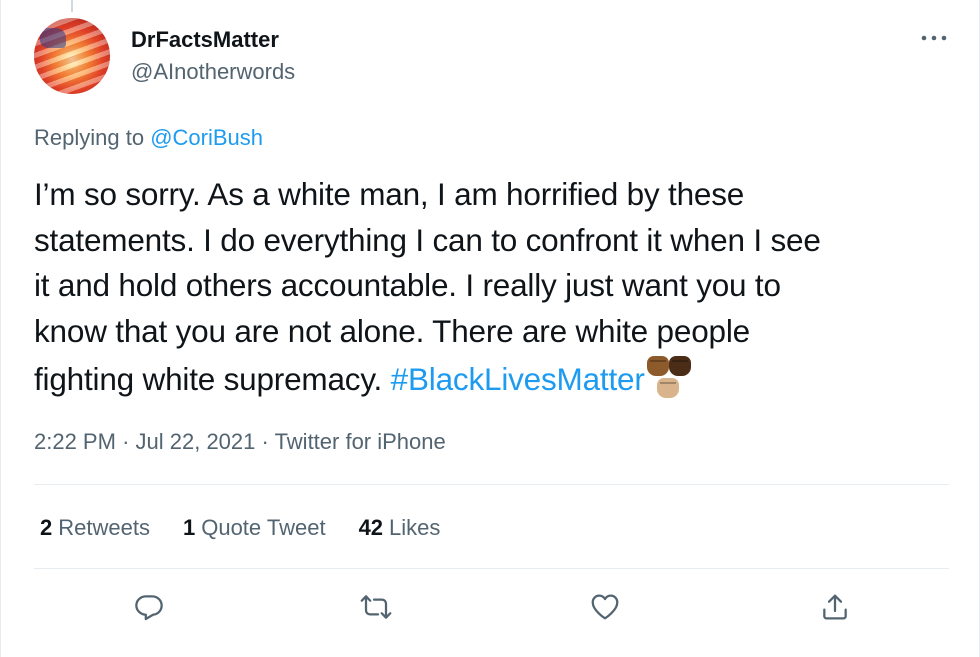  What do you see at coordinates (667, 388) in the screenshot?
I see `fist-medium-light-icon` at bounding box center [667, 388].